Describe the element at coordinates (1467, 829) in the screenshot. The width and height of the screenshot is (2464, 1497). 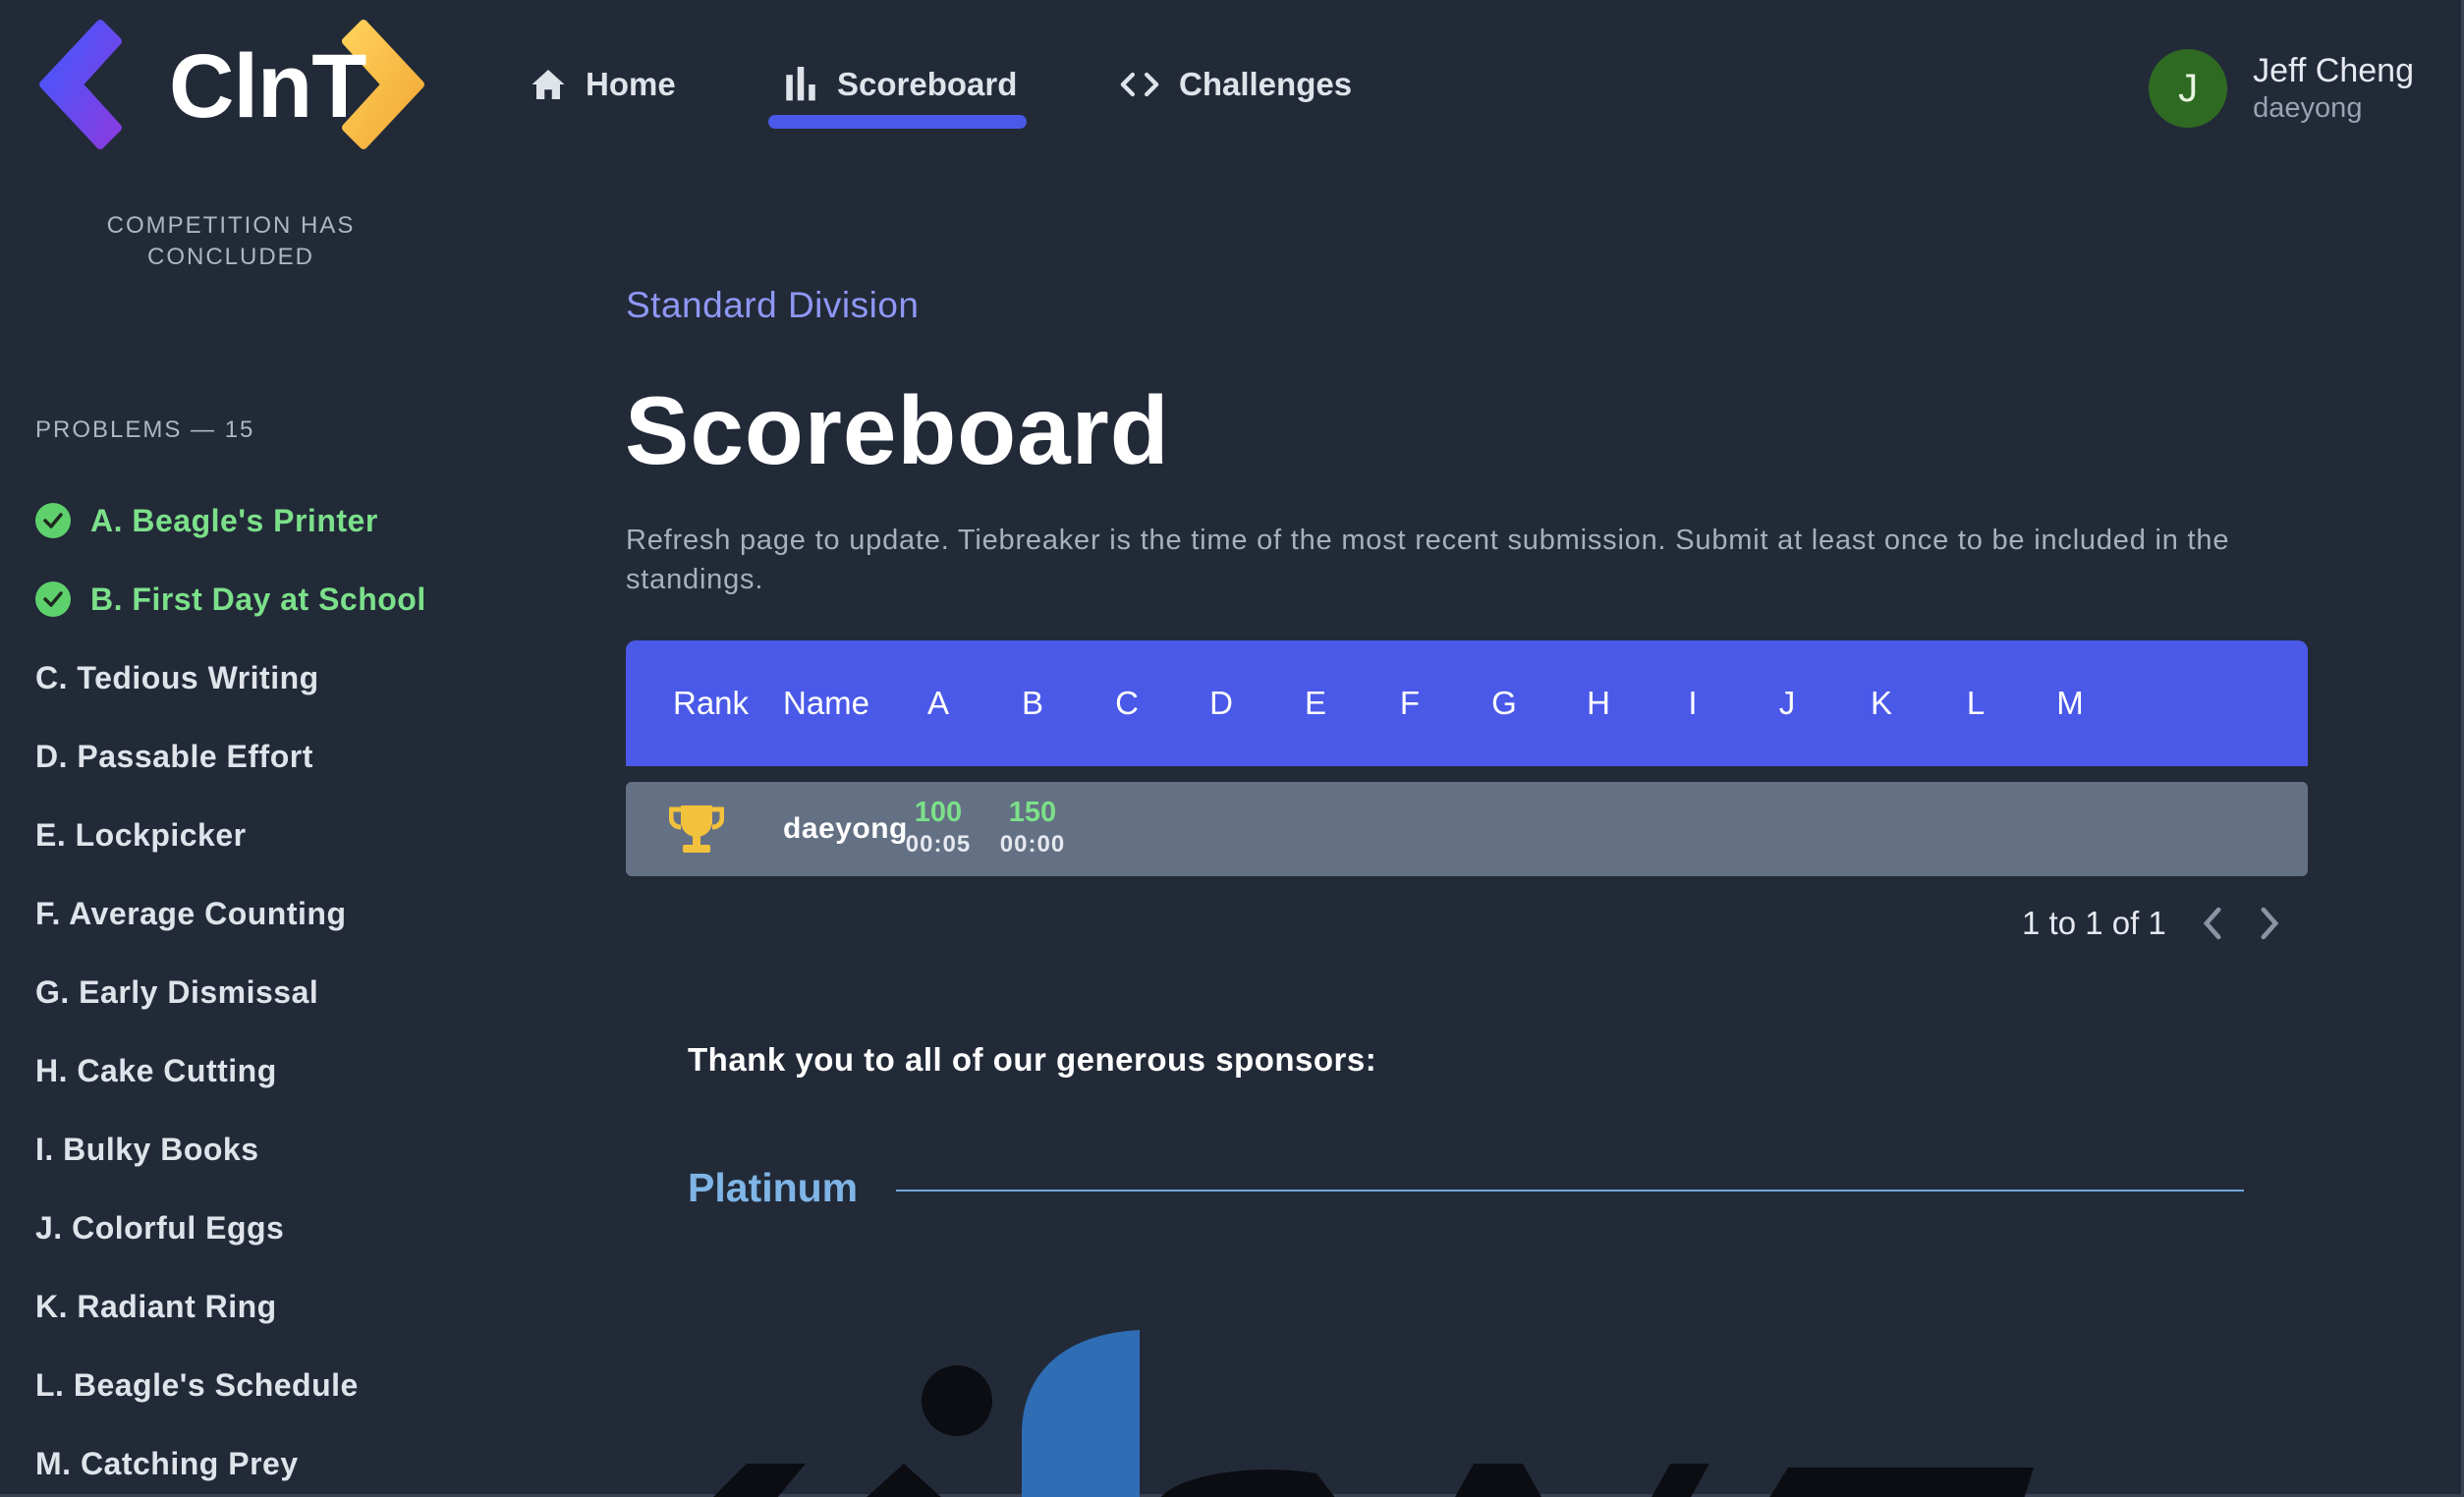
I see `table-row: daeyong 100 00:05 150 00:00` at that location.